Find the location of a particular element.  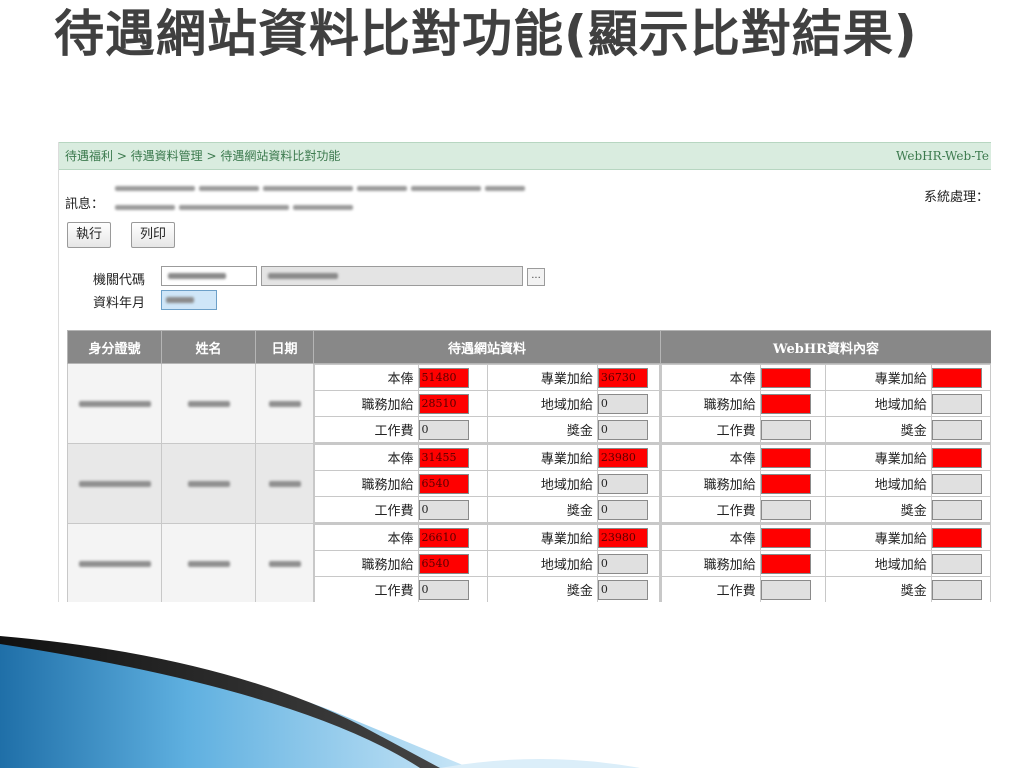

site-base-pay-value: 26610 is located at coordinates (443, 537).